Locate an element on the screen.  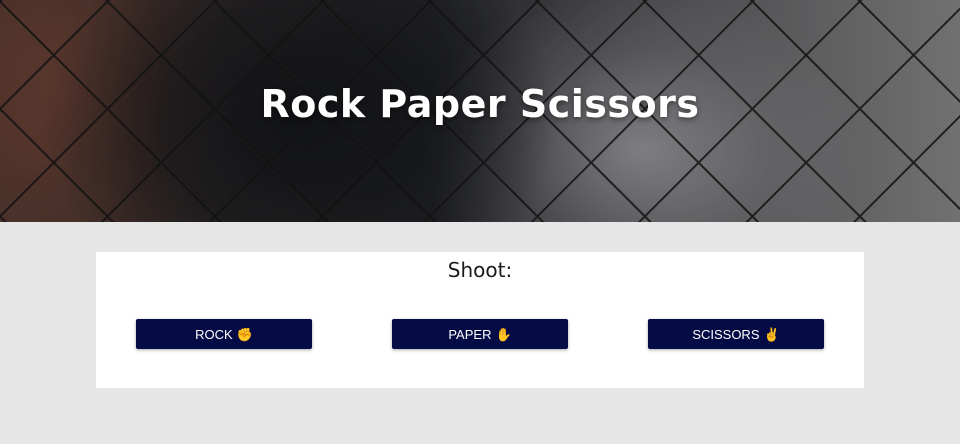
rock-button: ROCK ✊ is located at coordinates (224, 334).